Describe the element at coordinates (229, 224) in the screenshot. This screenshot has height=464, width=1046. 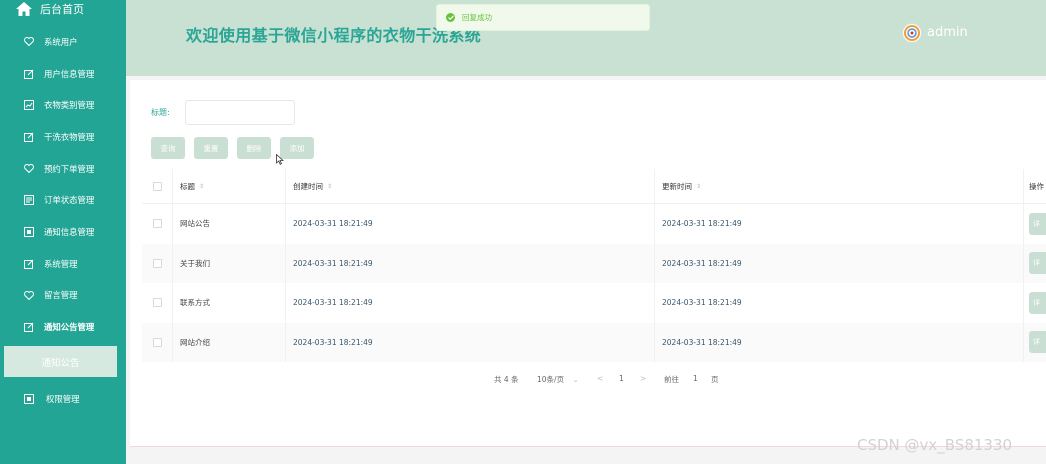
I see `cell-title: 网站公告` at that location.